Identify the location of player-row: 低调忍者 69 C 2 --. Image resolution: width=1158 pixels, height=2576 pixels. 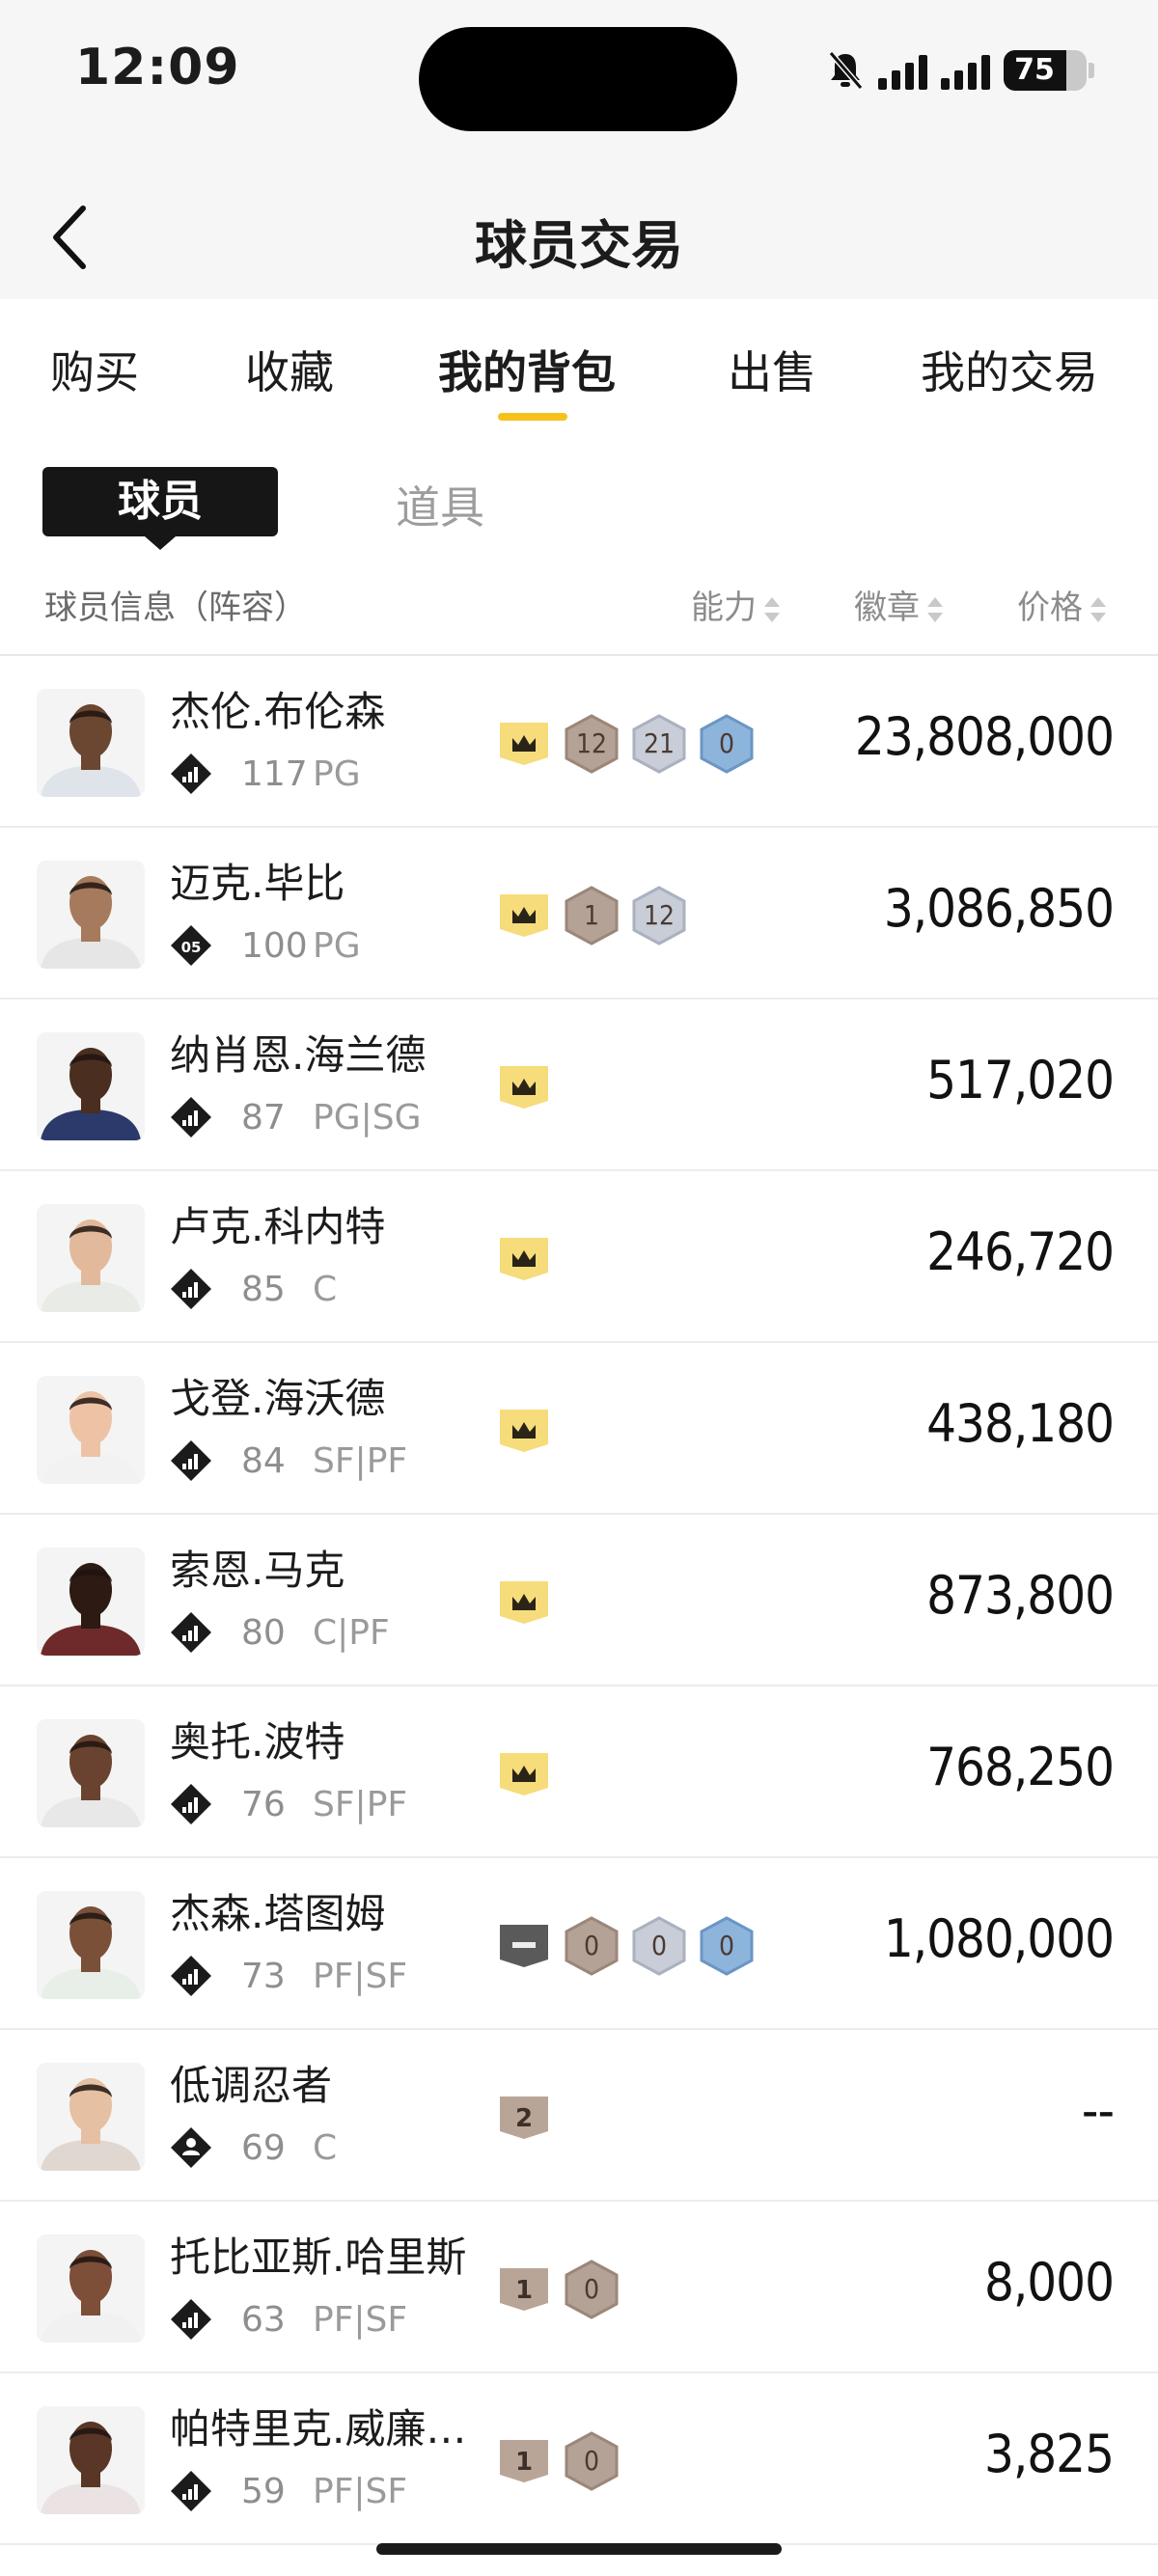
(579, 2116).